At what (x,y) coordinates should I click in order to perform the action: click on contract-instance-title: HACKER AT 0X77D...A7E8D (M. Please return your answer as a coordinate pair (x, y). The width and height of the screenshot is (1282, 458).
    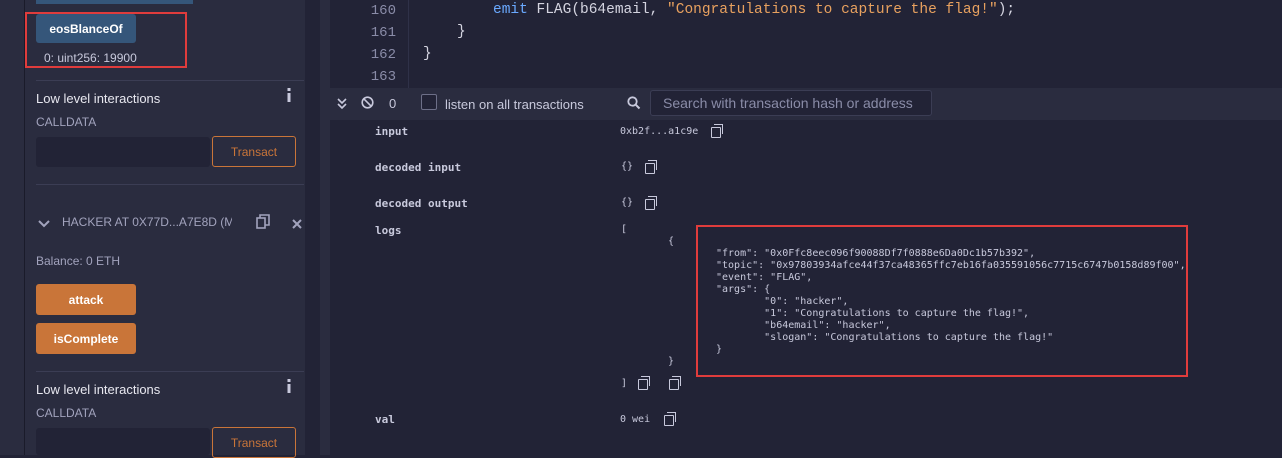
    Looking at the image, I should click on (147, 222).